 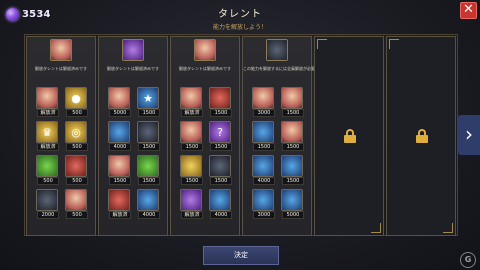 What do you see at coordinates (241, 255) in the screenshot?
I see `confirm-button: 決定` at bounding box center [241, 255].